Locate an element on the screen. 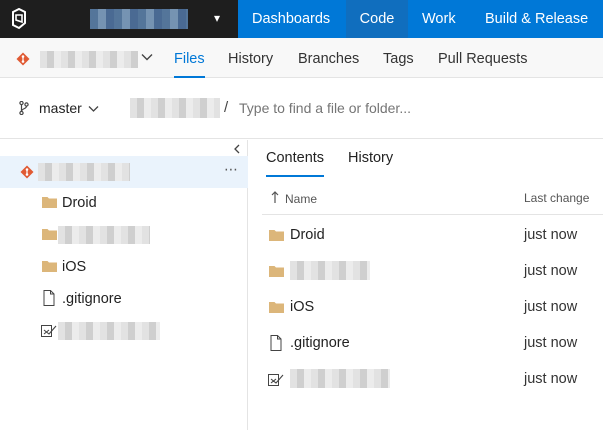 Image resolution: width=603 pixels, height=430 pixels. sort-ascending-icon is located at coordinates (275, 197).